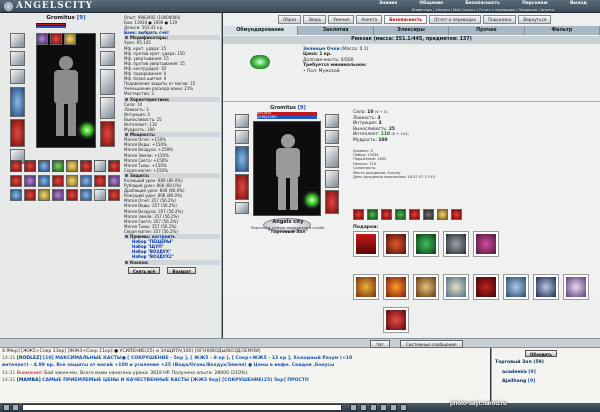 The image size is (600, 412). What do you see at coordinates (332, 179) in the screenshot?
I see `c2-leggings-slot` at bounding box center [332, 179].